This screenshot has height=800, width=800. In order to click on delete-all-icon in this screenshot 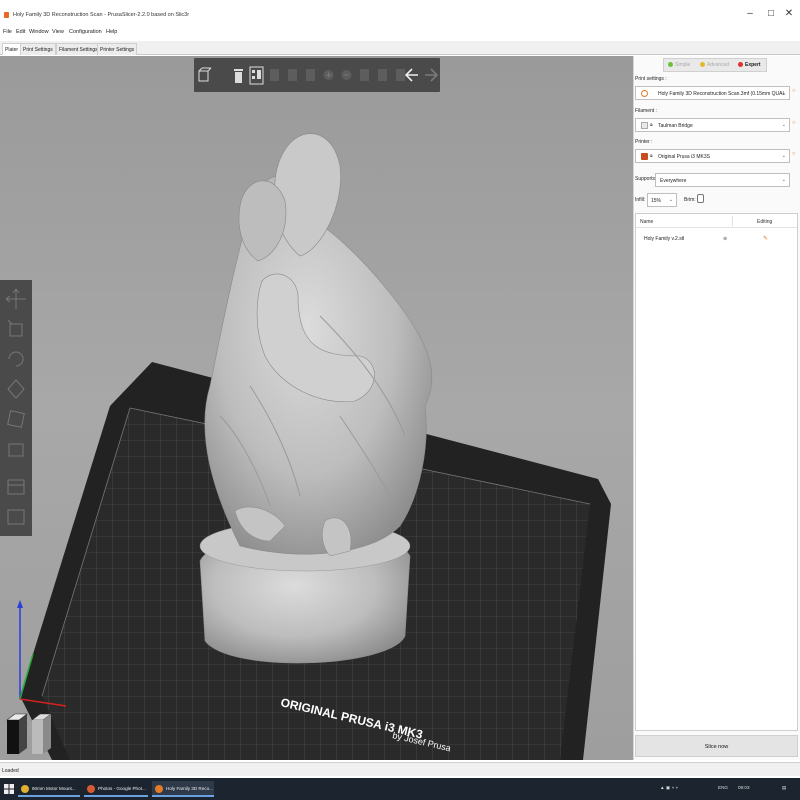, I will do `click(256, 75)`.